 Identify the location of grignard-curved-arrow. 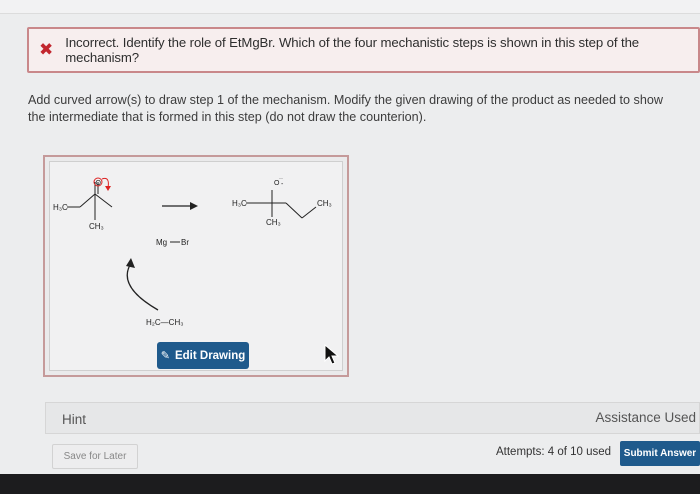
(142, 287).